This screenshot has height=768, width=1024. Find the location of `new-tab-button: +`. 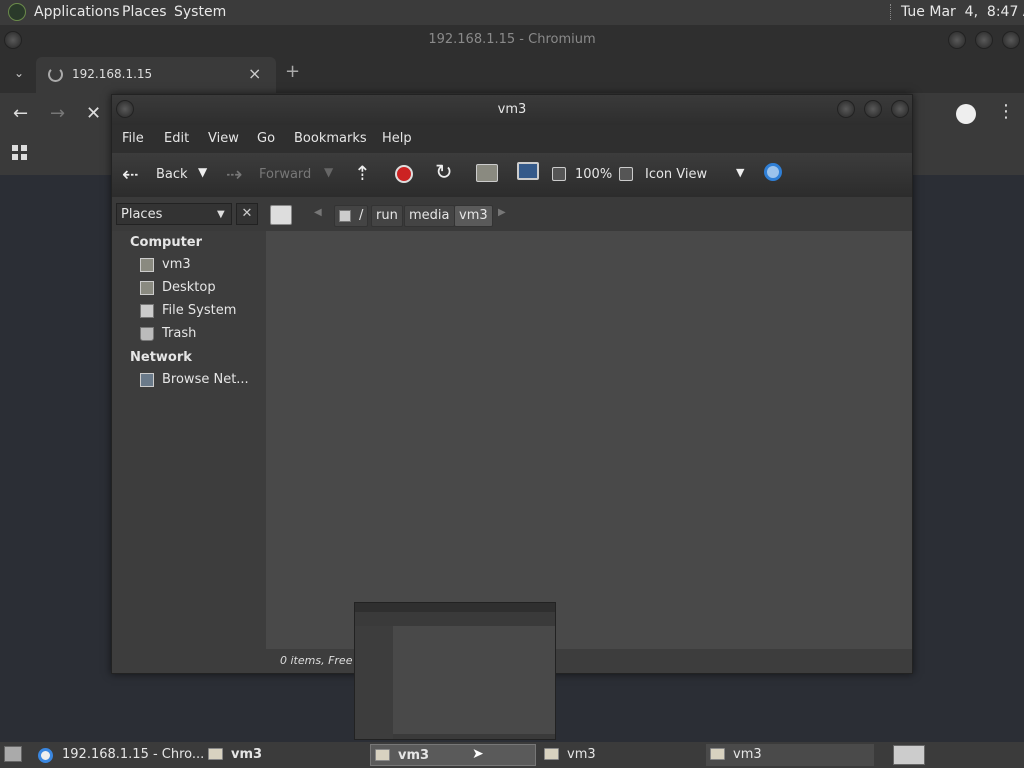

new-tab-button: + is located at coordinates (292, 71).